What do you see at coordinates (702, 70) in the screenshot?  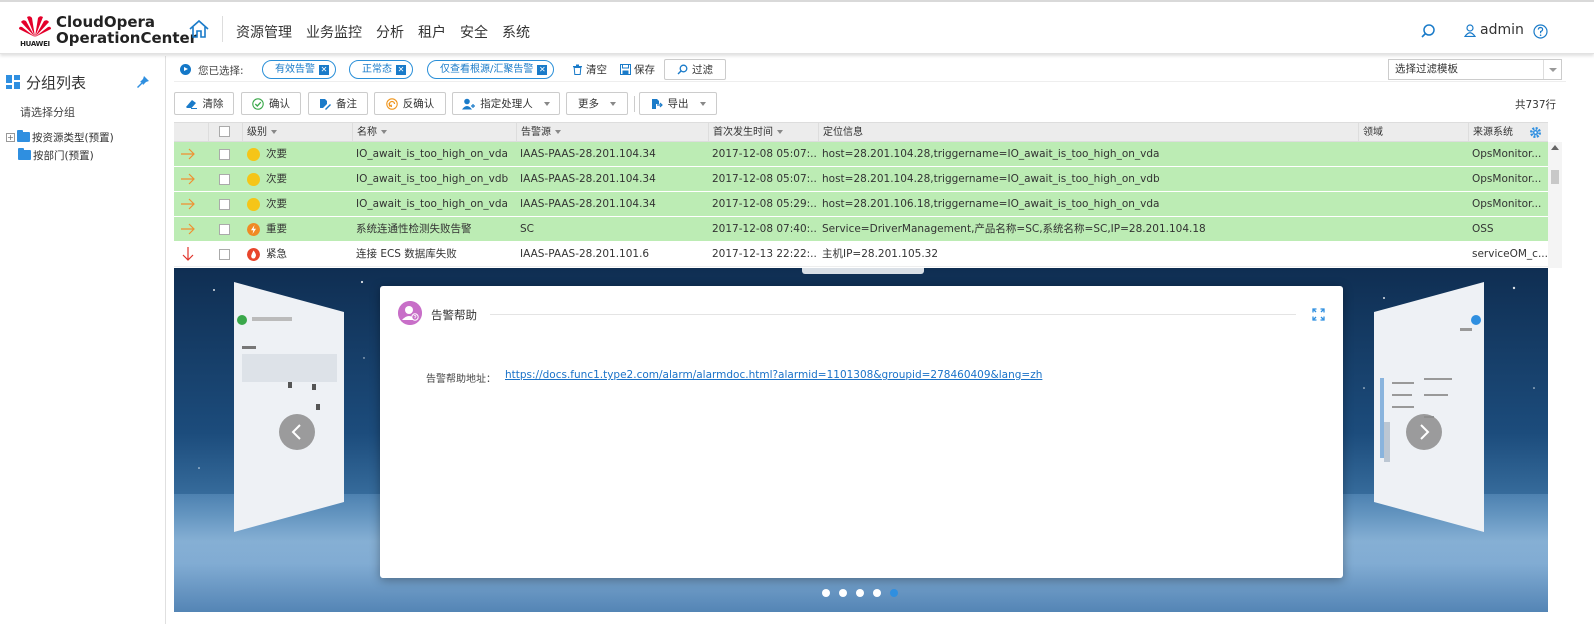 I see `filter-button-label: 过滤` at bounding box center [702, 70].